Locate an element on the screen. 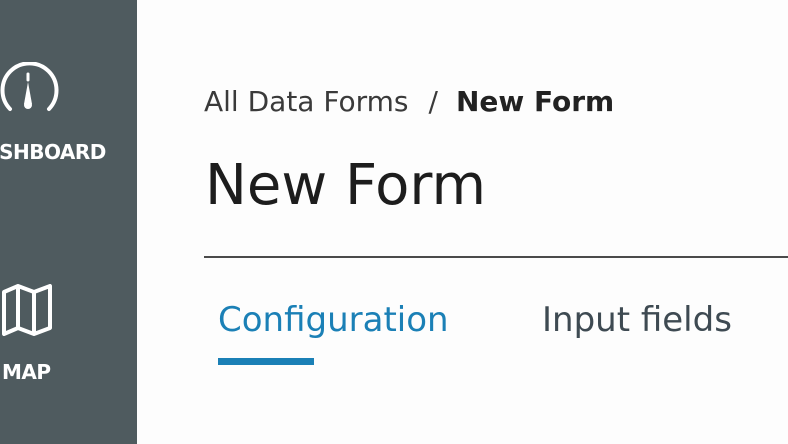  sidebar-item-dashboard: DASHBOARD is located at coordinates (68, 116).